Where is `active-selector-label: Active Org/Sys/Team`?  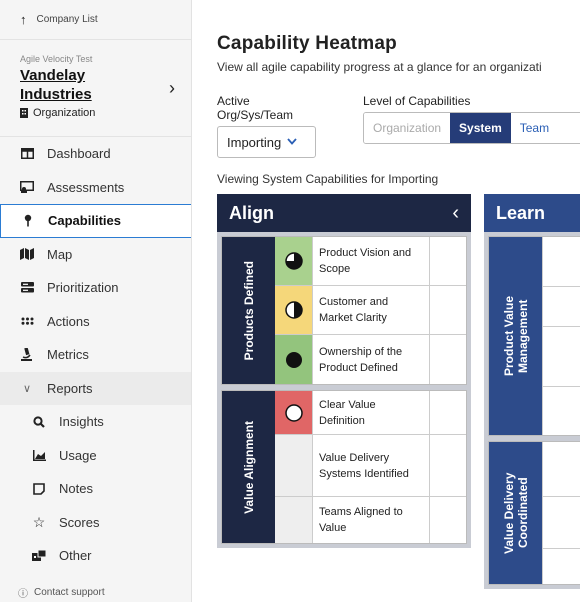
active-selector-label: Active Org/Sys/Team is located at coordinates (255, 108).